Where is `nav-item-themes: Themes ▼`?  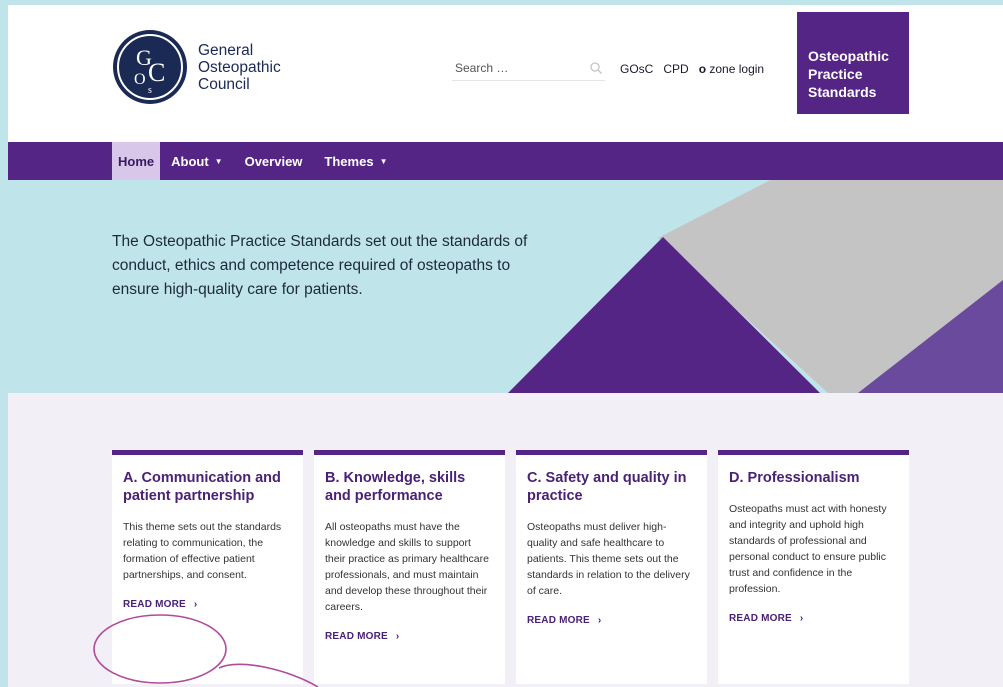
nav-item-themes: Themes ▼ is located at coordinates (355, 161).